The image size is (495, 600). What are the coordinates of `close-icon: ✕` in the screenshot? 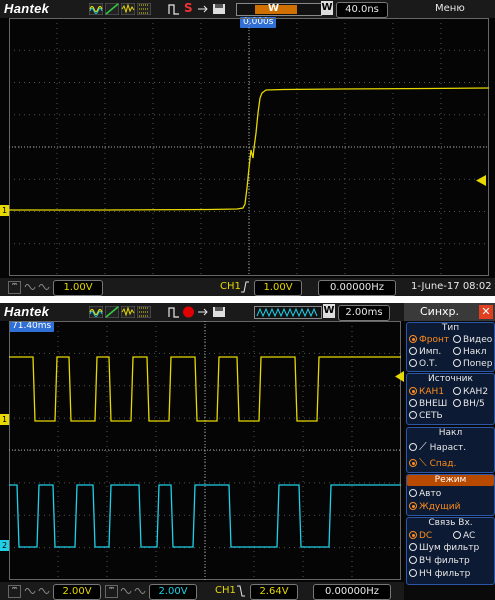 It's located at (486, 312).